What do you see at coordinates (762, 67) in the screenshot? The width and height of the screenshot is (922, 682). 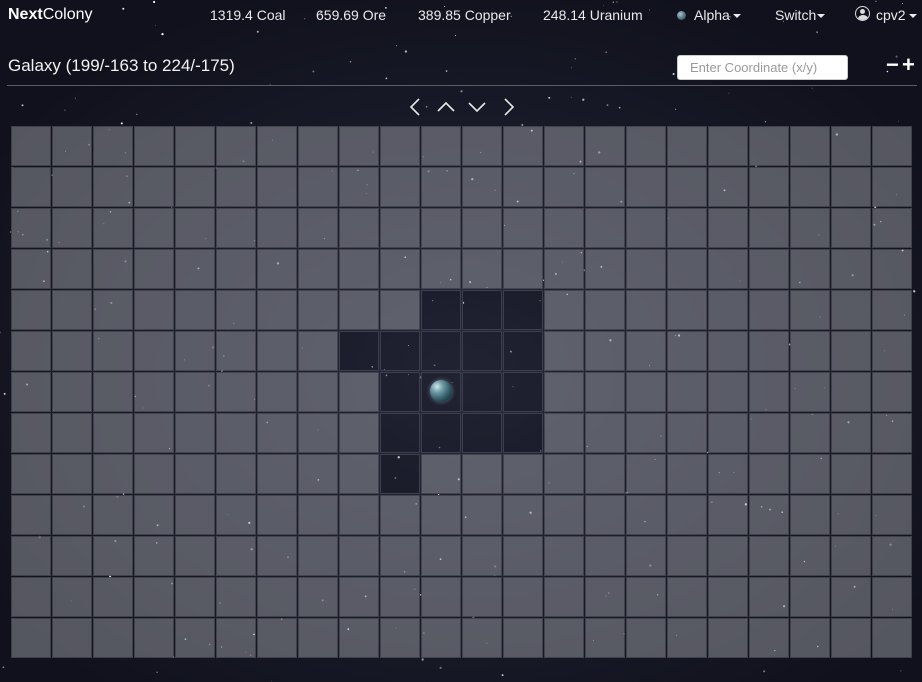 I see `coordinate-input` at bounding box center [762, 67].